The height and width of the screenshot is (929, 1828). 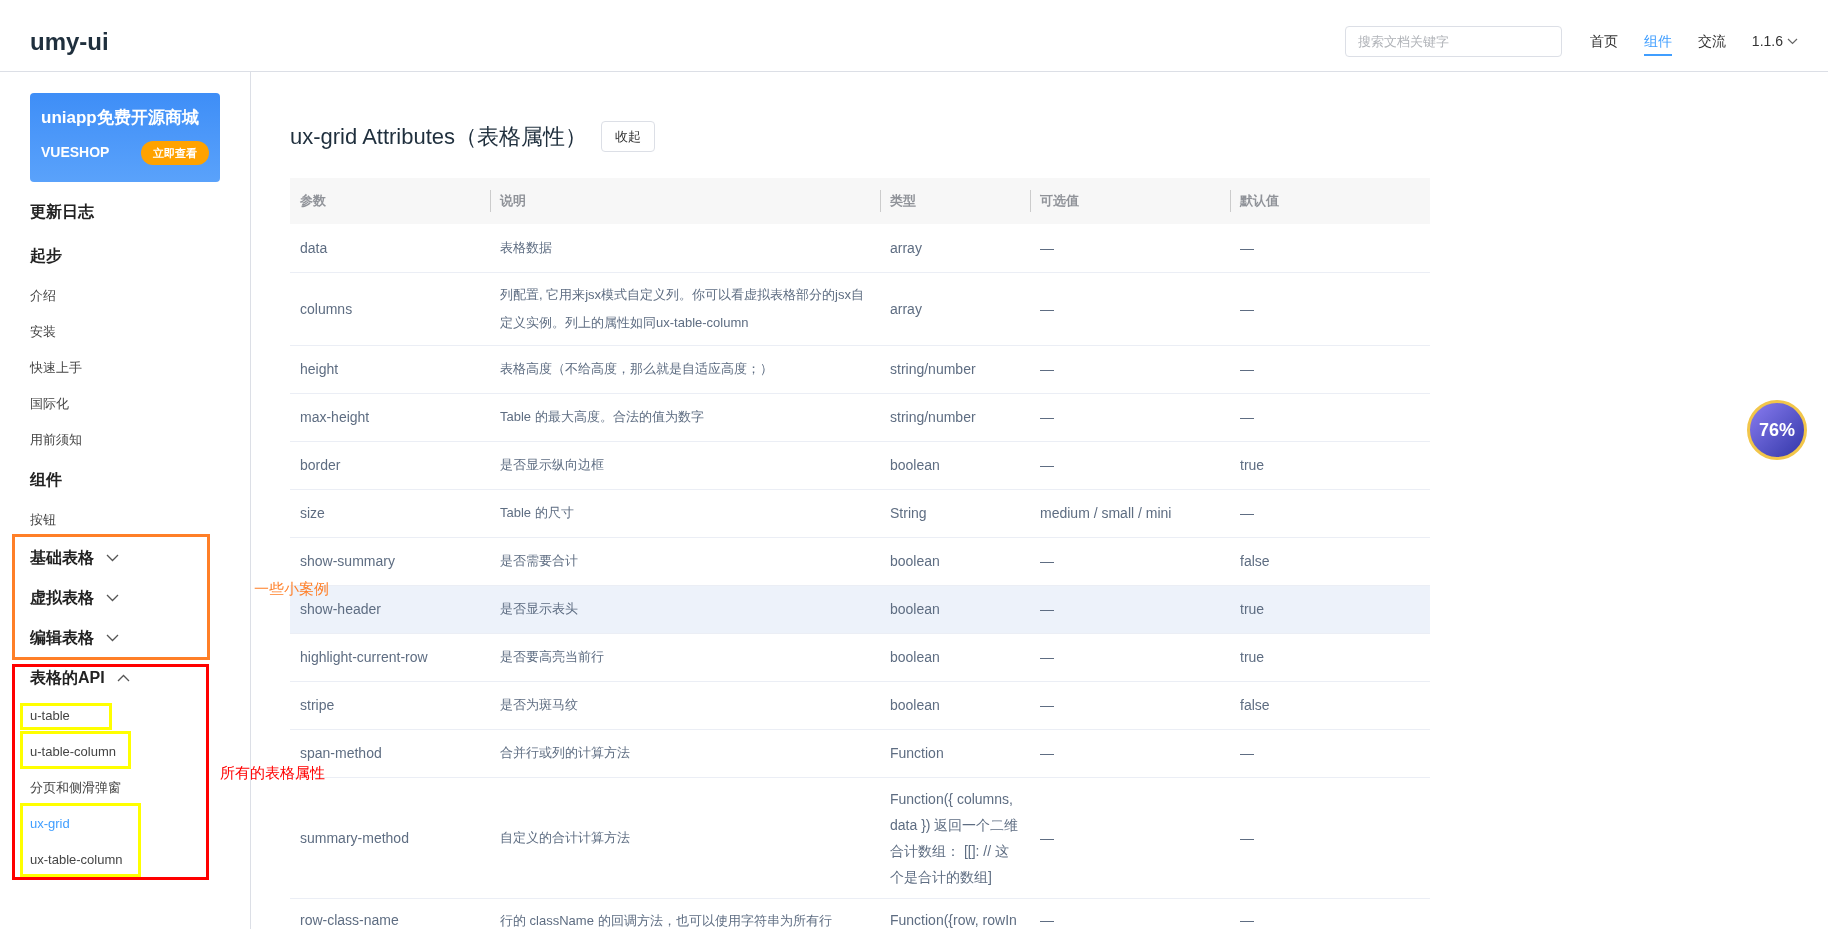 What do you see at coordinates (314, 247) in the screenshot?
I see `table-cell: data` at bounding box center [314, 247].